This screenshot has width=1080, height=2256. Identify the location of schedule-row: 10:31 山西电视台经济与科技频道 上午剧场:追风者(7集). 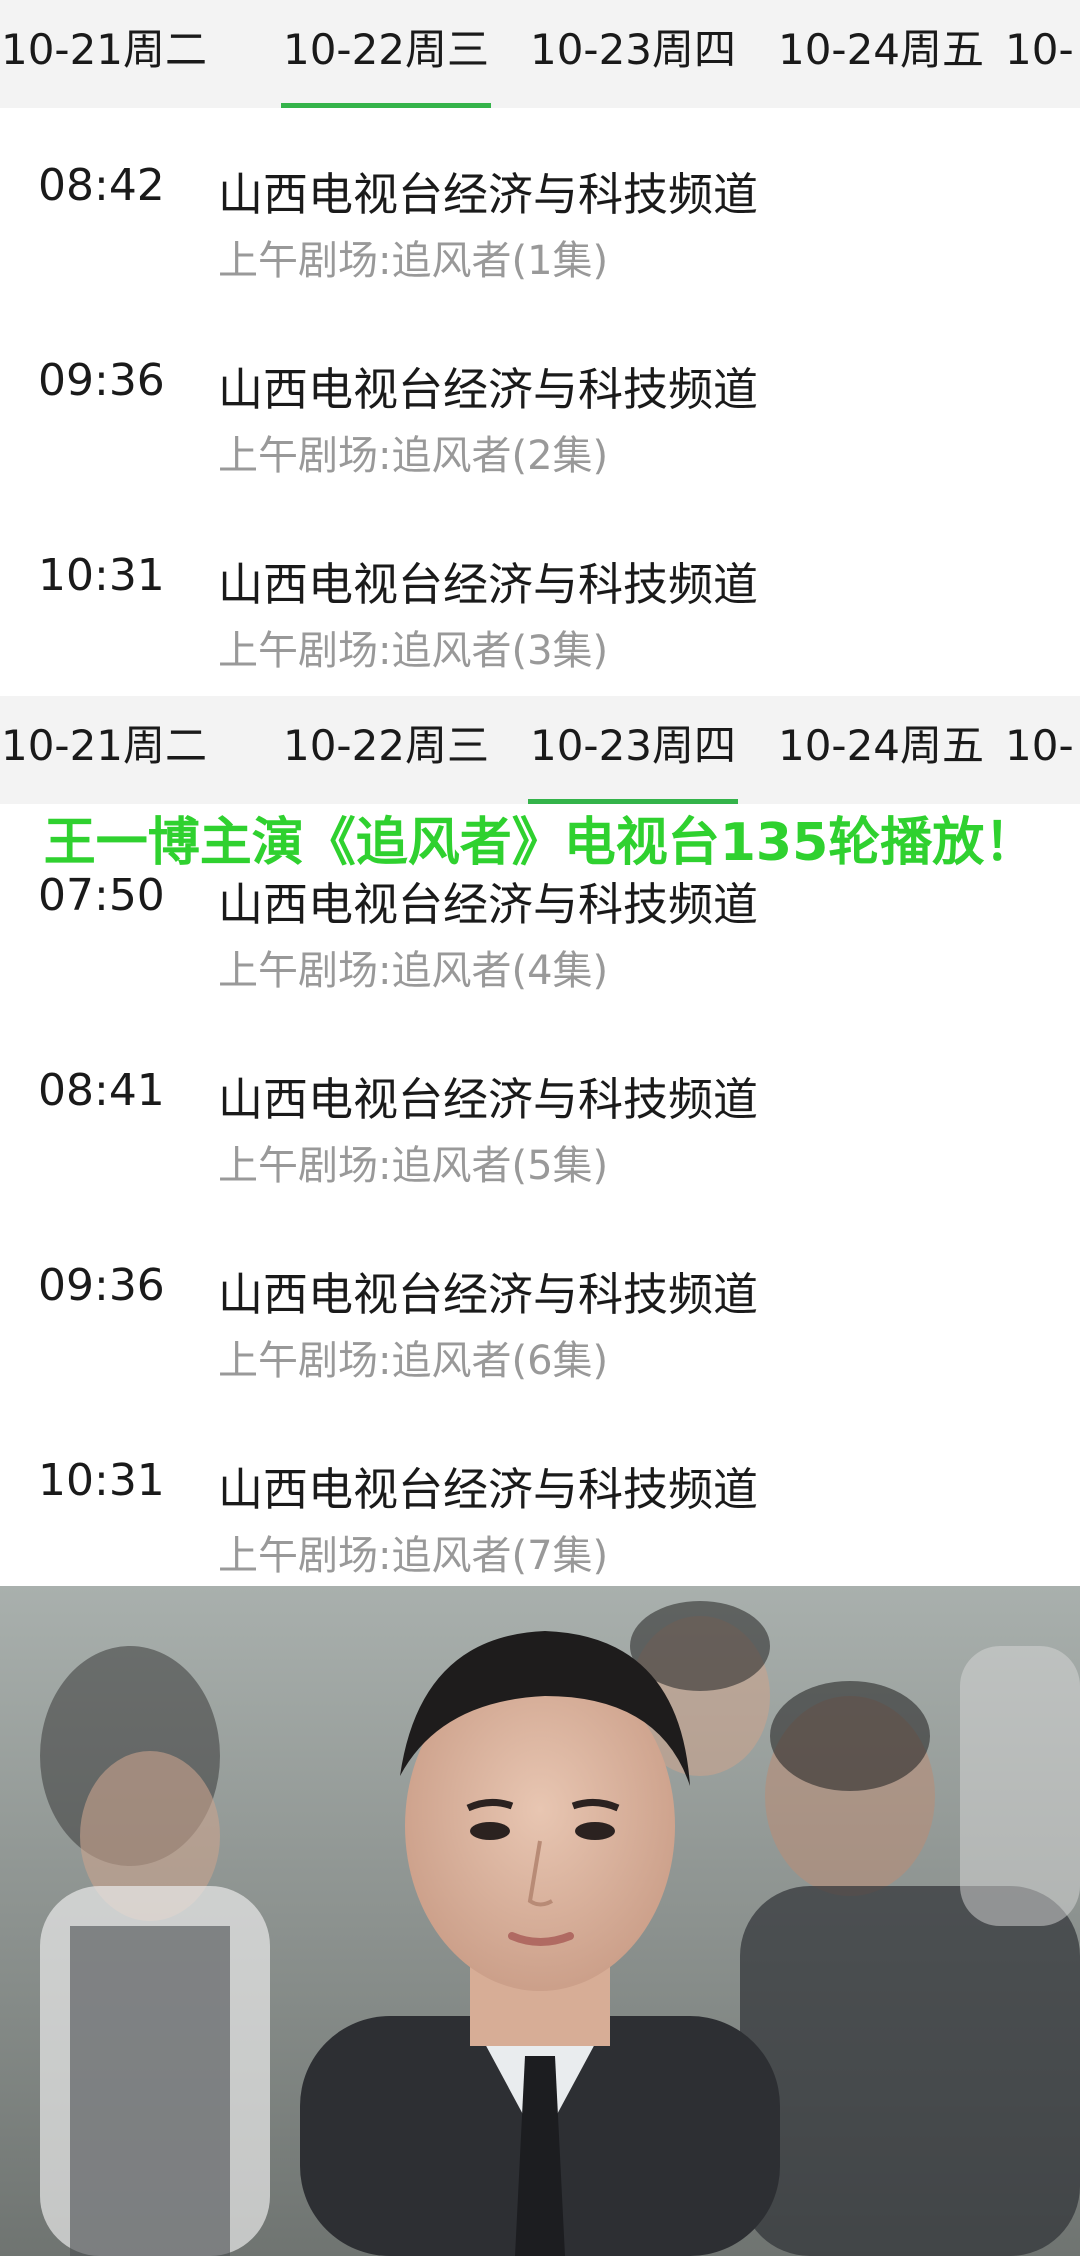
(540, 1511).